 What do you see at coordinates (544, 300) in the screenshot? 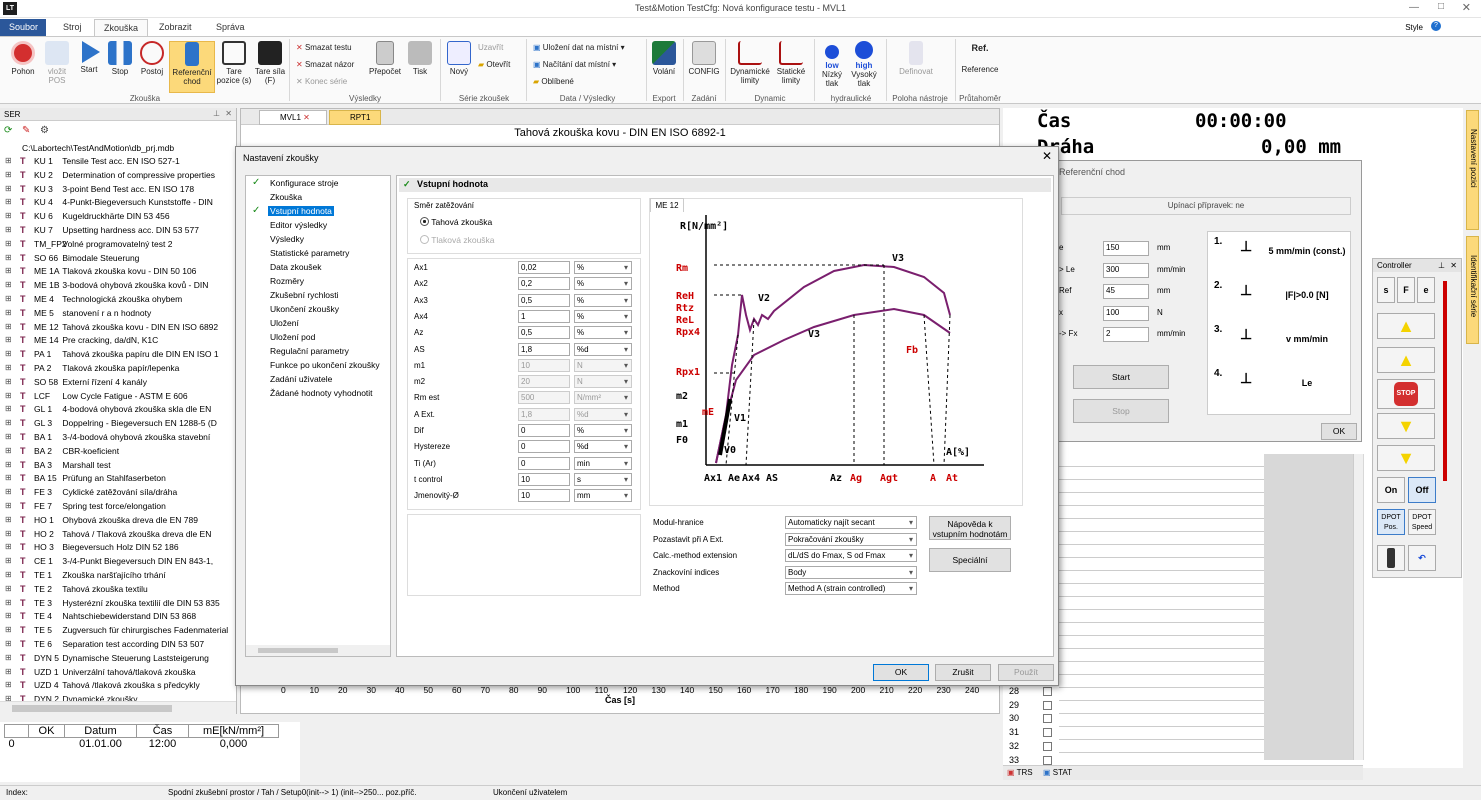
I see `param-input: 0,5` at bounding box center [544, 300].